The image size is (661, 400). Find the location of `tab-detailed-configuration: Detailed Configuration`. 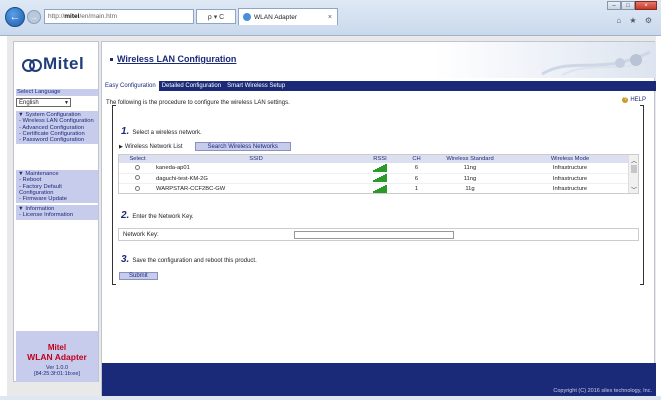

tab-detailed-configuration: Detailed Configuration is located at coordinates (191, 86).